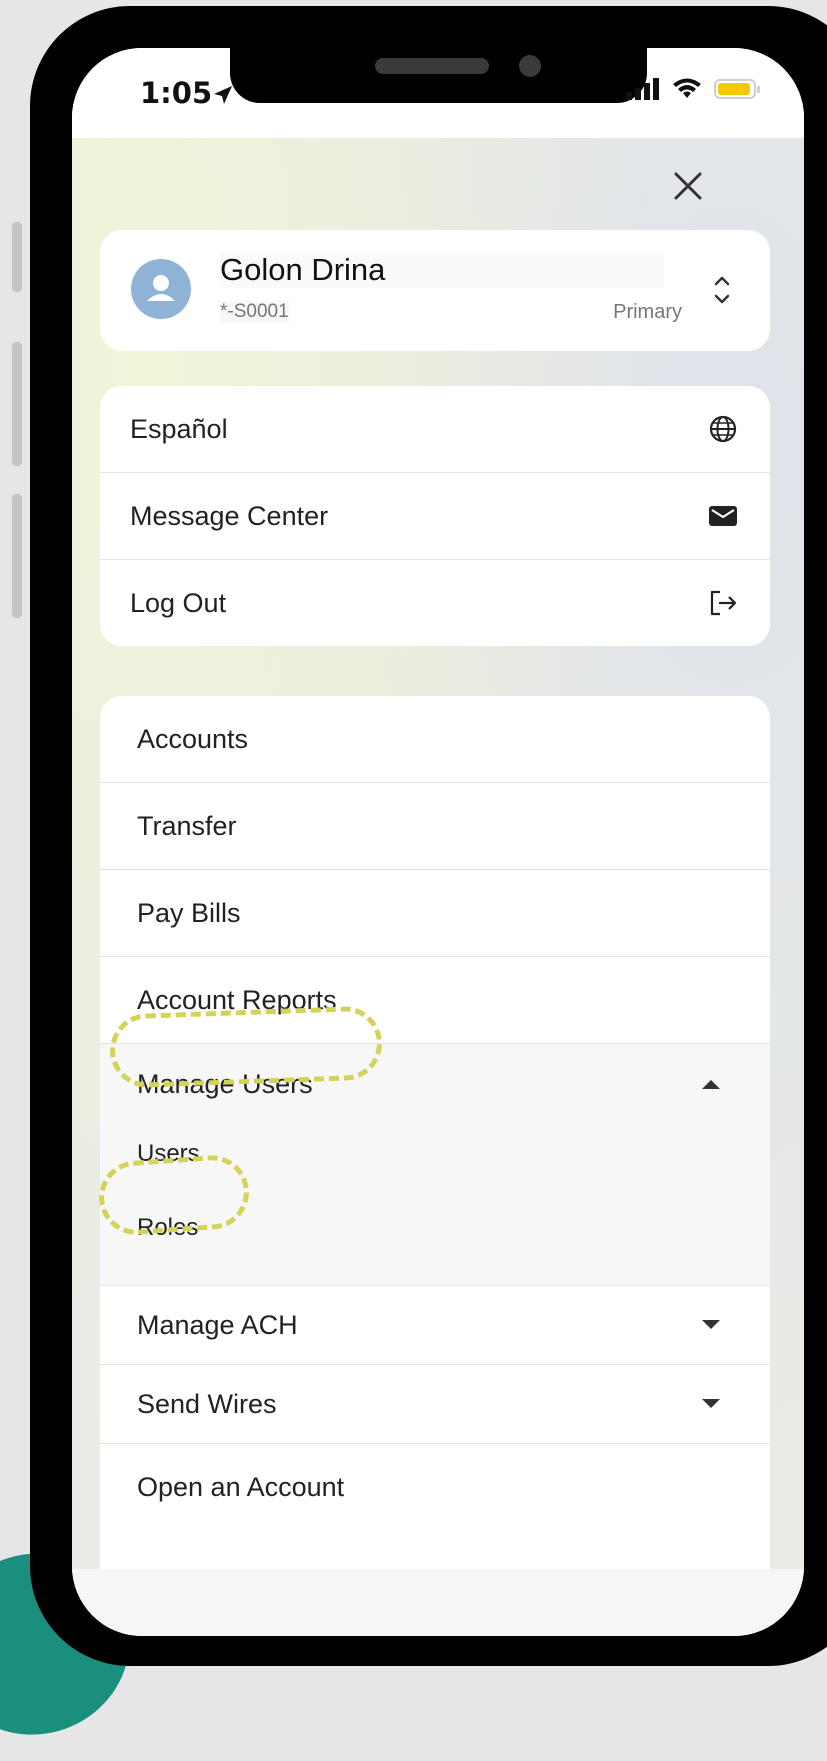 The height and width of the screenshot is (1761, 827). Describe the element at coordinates (17, 404) in the screenshot. I see `device-volume-up` at that location.